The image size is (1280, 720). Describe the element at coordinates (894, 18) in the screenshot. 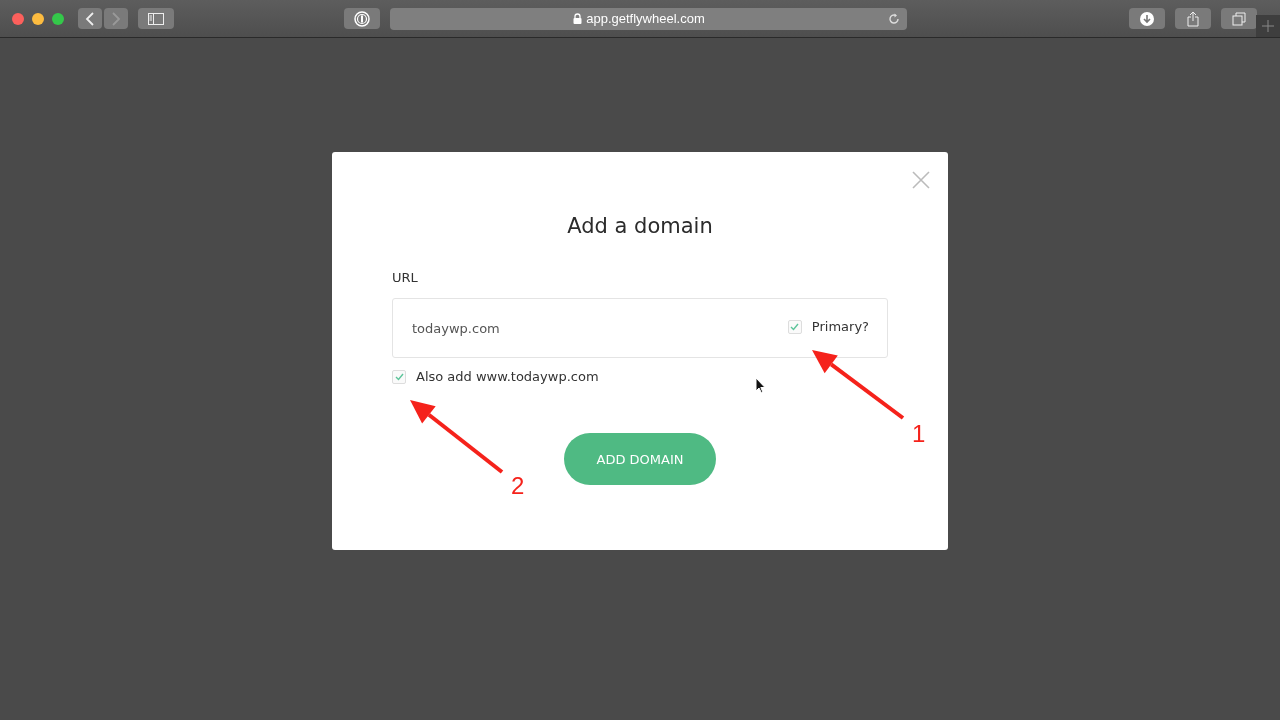

I see `reload-icon` at that location.